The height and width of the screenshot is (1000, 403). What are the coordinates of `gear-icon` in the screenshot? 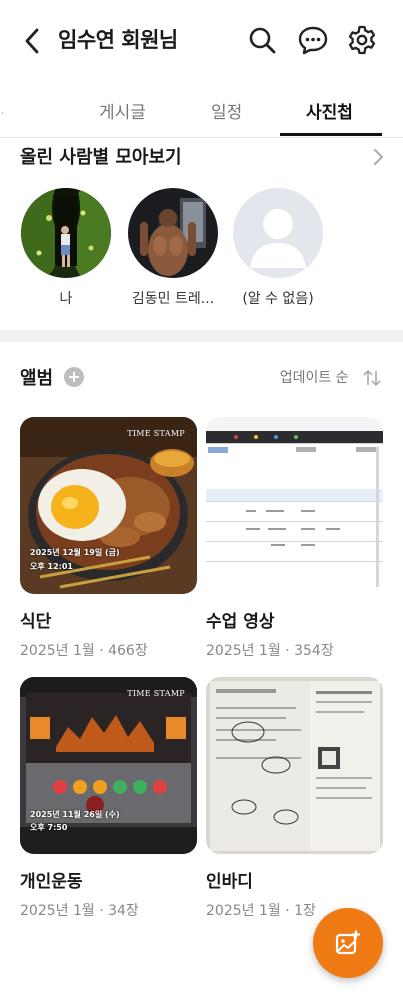 It's located at (362, 40).